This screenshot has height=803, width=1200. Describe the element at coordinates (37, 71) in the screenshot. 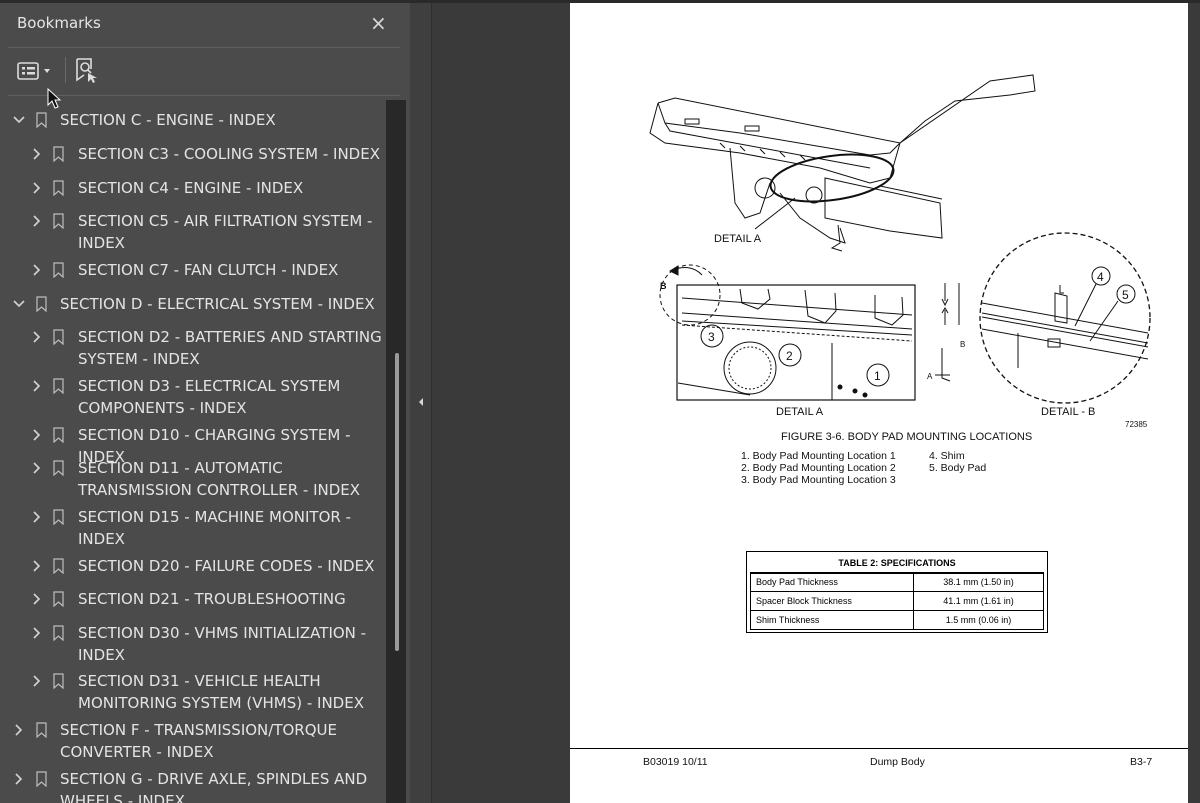

I see `bookmark-options-icon` at that location.